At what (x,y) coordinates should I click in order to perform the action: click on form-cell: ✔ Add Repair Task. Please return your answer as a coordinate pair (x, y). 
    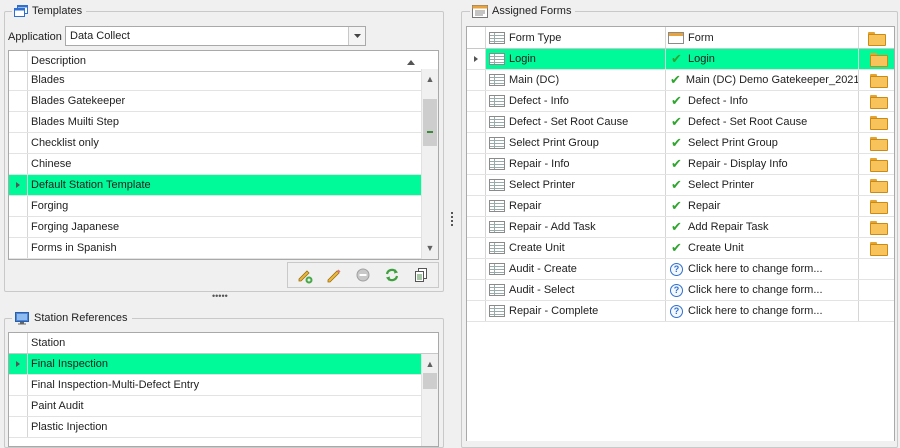
    Looking at the image, I should click on (762, 227).